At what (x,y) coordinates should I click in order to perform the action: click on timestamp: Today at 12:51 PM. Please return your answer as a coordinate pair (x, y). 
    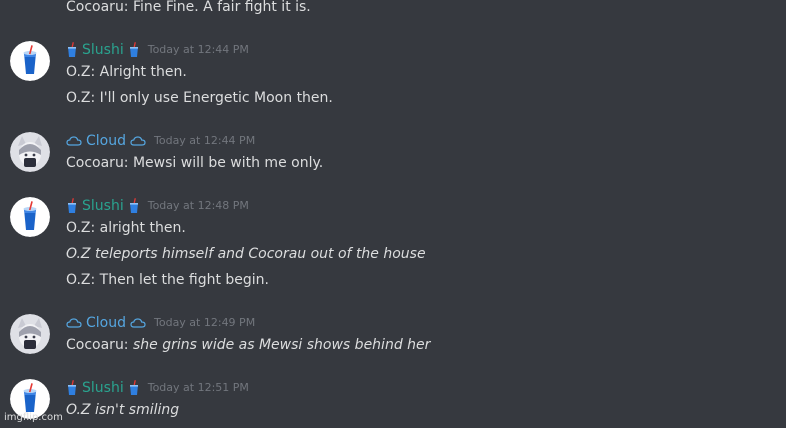
    Looking at the image, I should click on (198, 388).